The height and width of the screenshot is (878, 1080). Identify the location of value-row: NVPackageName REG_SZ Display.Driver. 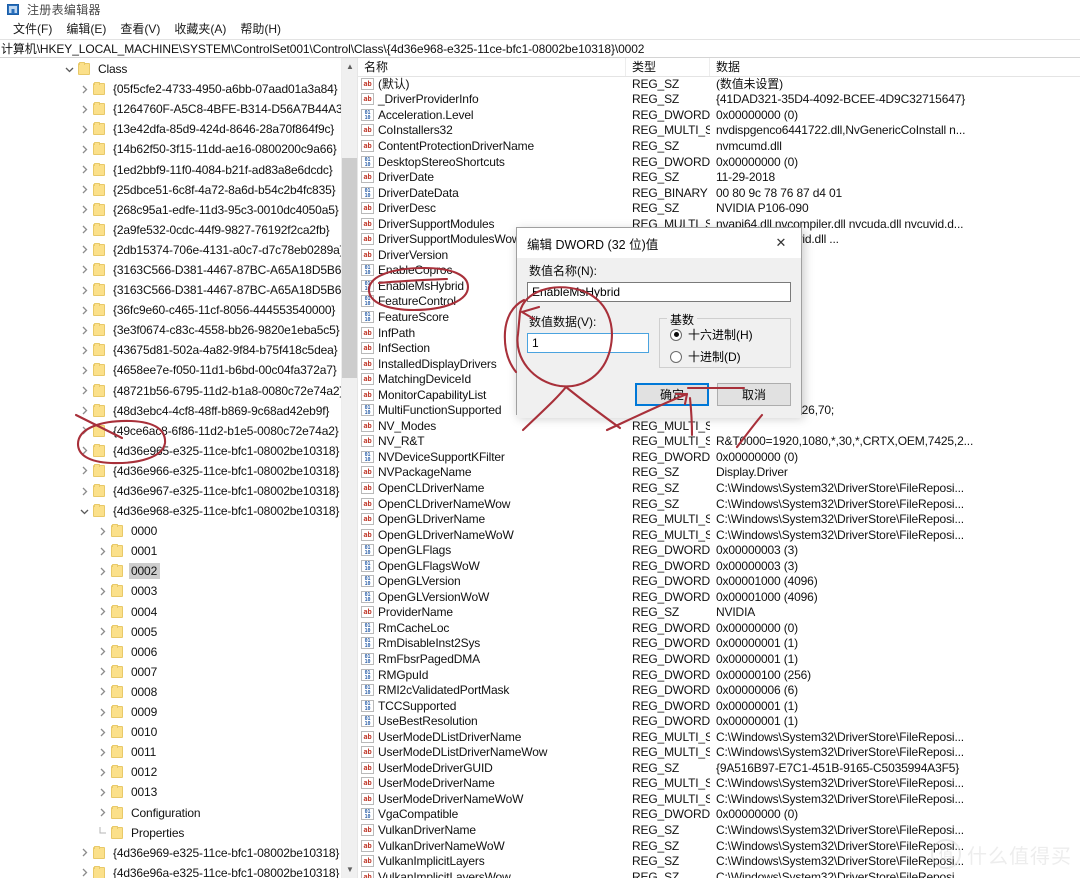
(719, 473).